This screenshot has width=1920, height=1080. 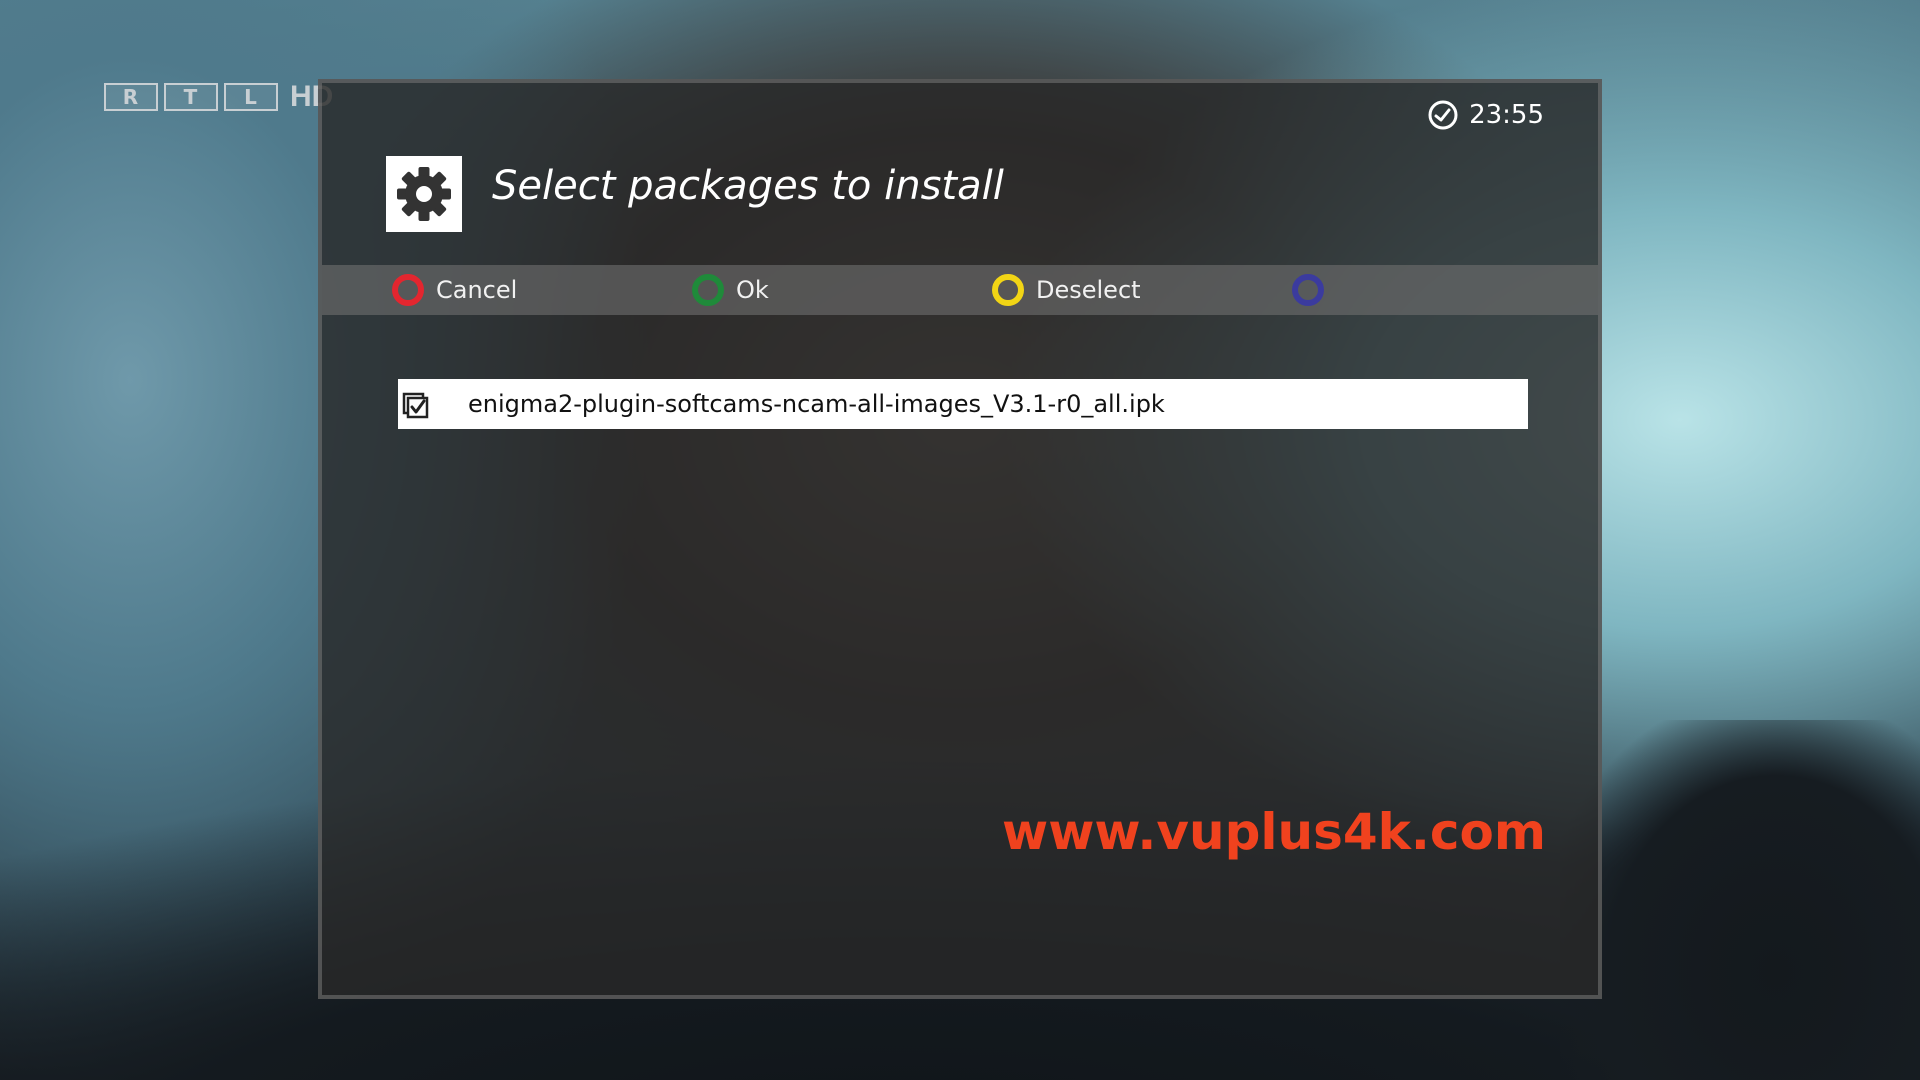 What do you see at coordinates (1088, 290) in the screenshot?
I see `deselect-button-label: Deselect` at bounding box center [1088, 290].